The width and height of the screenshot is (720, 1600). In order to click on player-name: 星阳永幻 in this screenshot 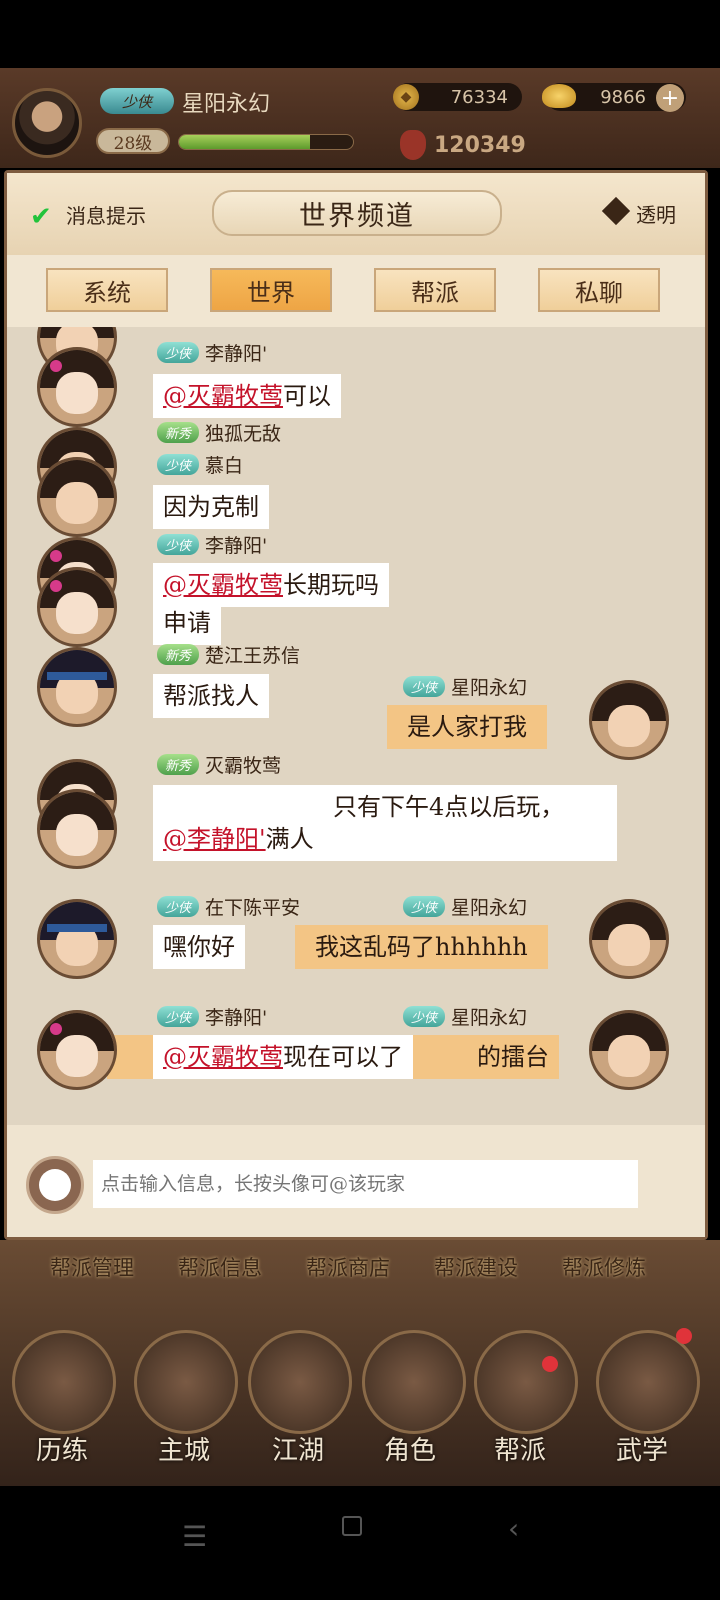, I will do `click(226, 104)`.